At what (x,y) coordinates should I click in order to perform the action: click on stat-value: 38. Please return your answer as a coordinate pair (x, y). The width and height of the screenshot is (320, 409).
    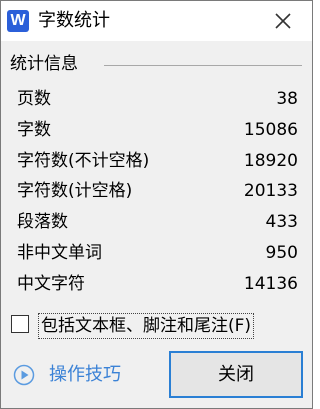
    Looking at the image, I should click on (287, 99).